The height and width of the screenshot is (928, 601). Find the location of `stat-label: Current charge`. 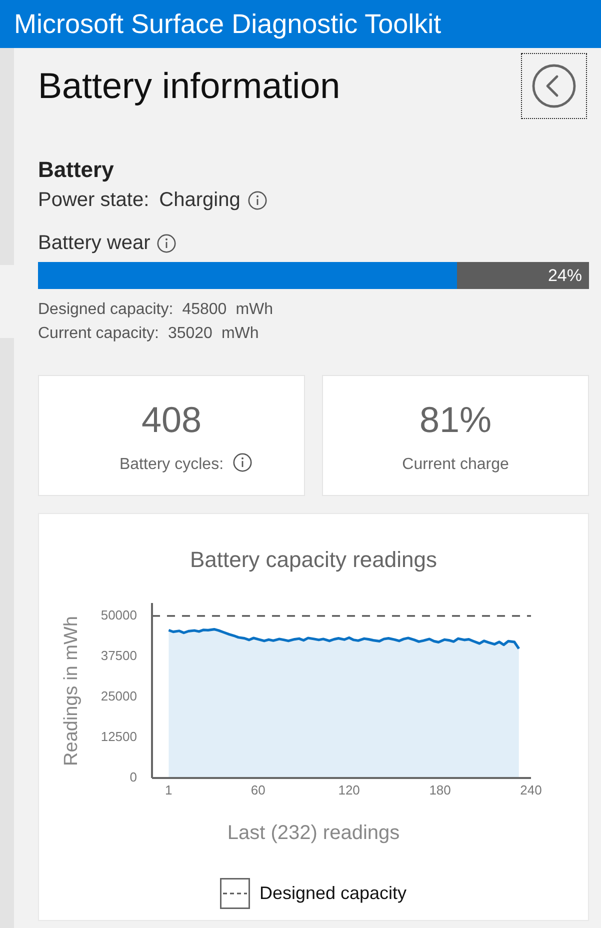

stat-label: Current charge is located at coordinates (455, 465).